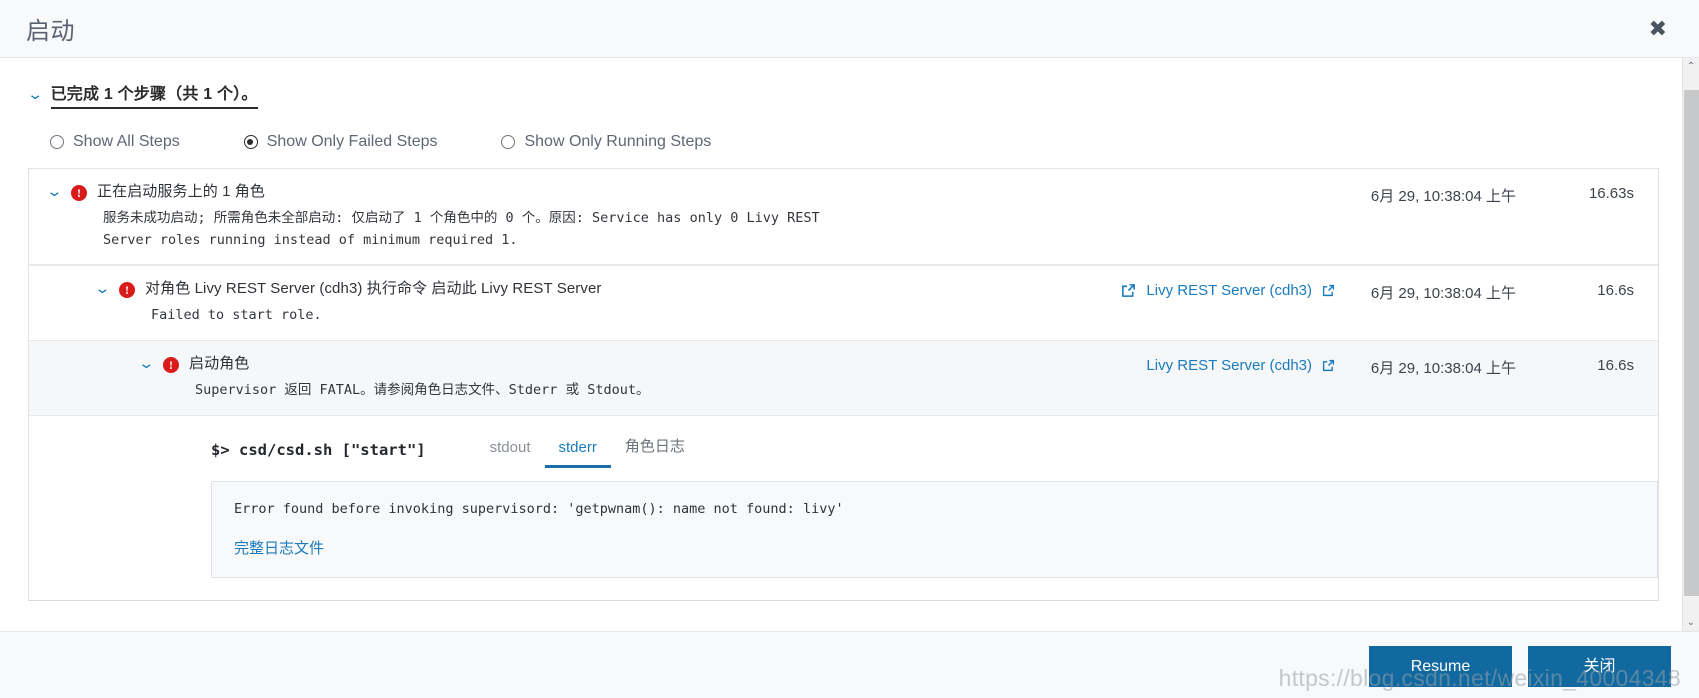 The image size is (1699, 698). Describe the element at coordinates (510, 451) in the screenshot. I see `tab-stdout: stdout` at that location.